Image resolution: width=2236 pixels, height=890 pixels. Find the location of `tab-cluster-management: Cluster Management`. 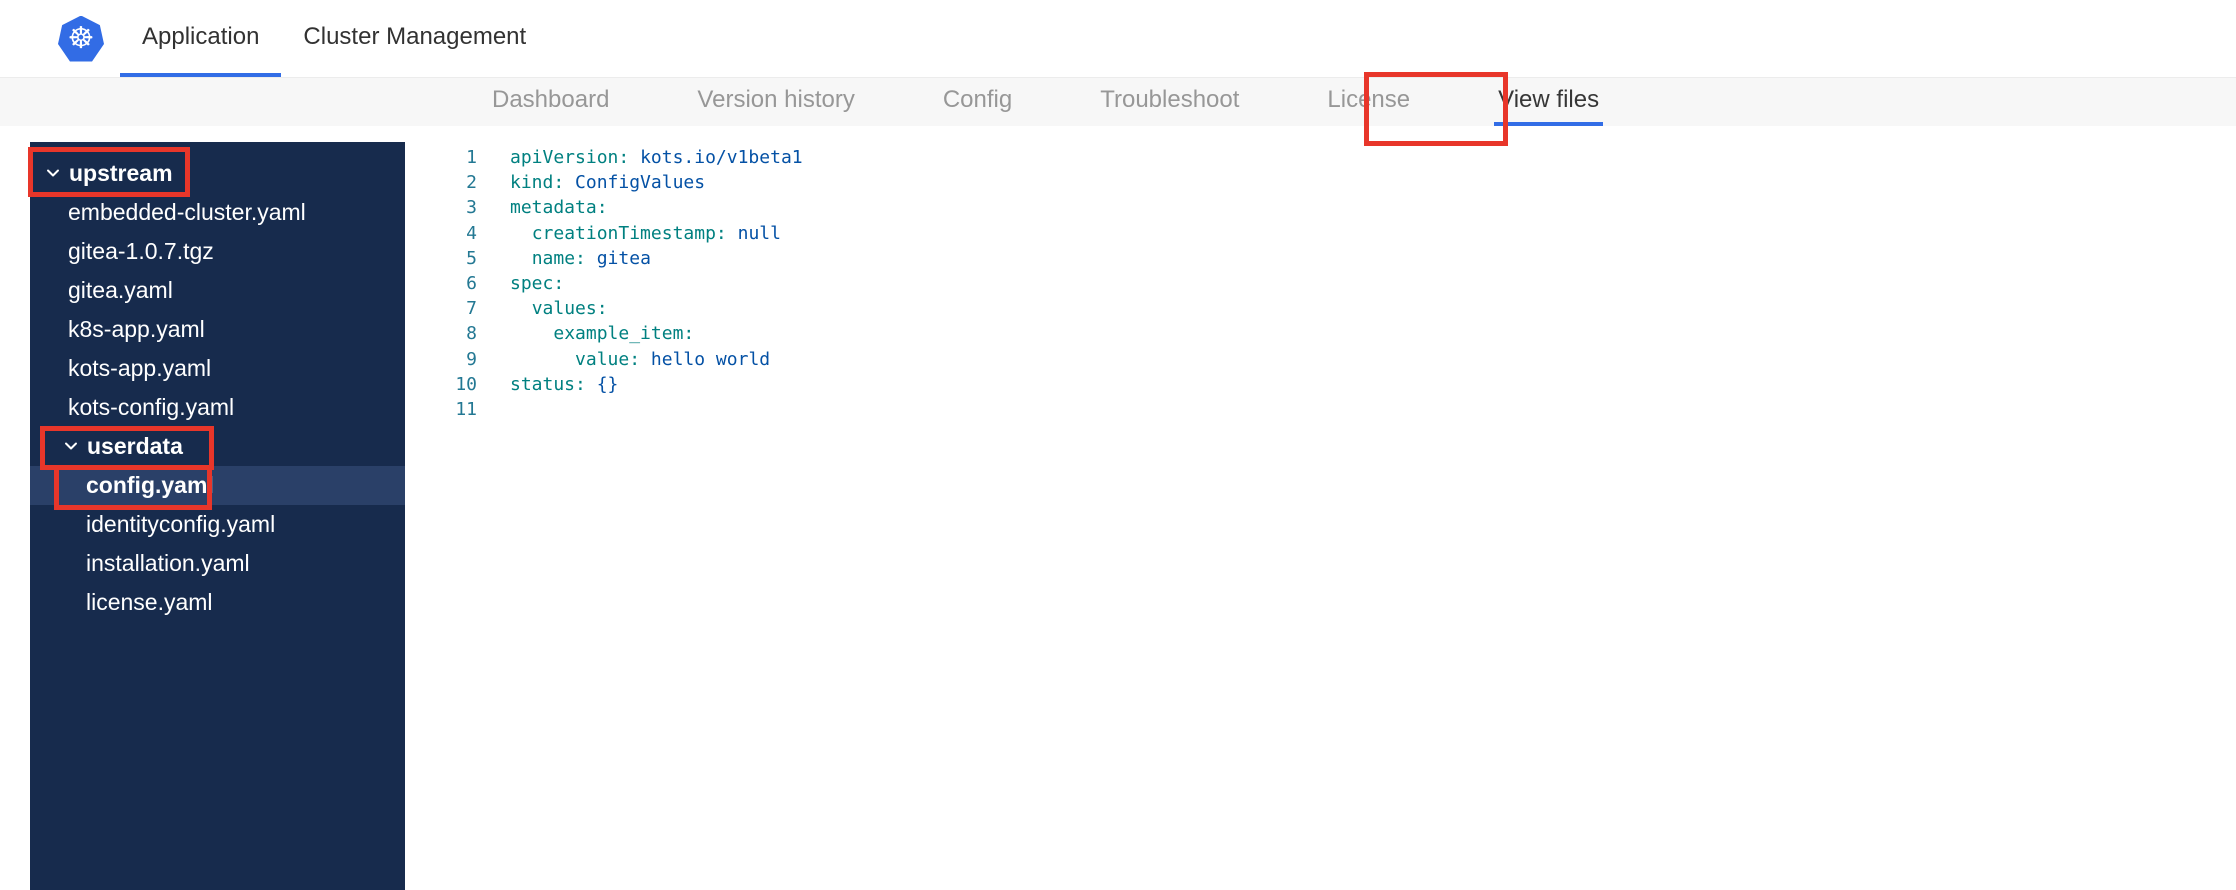

tab-cluster-management: Cluster Management is located at coordinates (414, 38).